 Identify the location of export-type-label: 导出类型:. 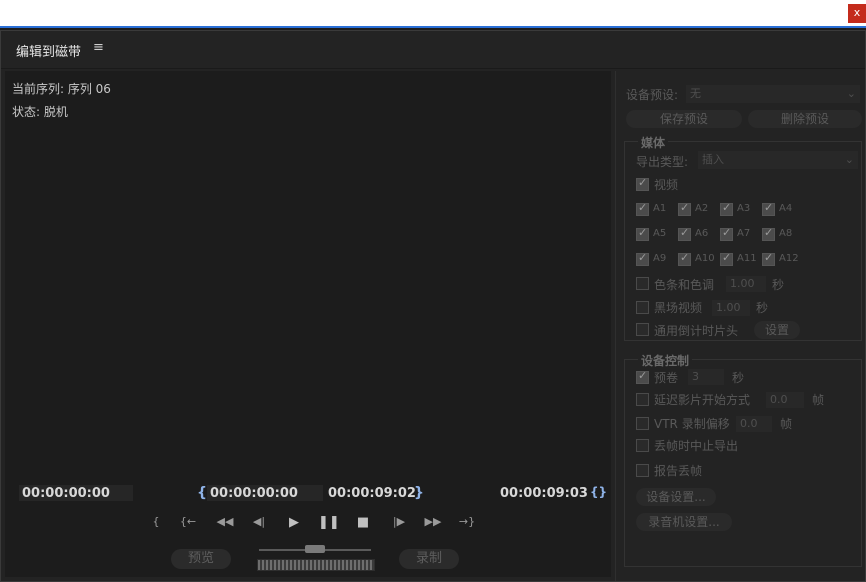
(662, 162).